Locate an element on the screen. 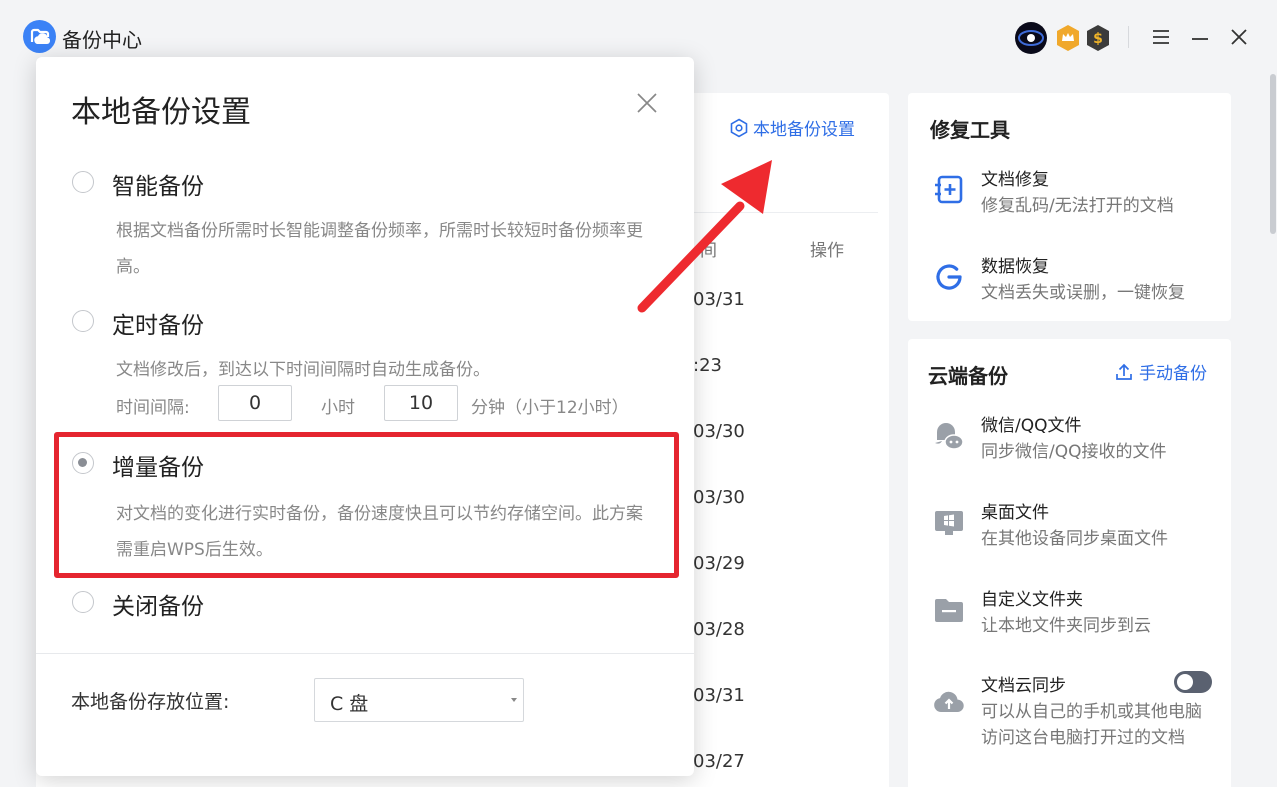  desktop-icon is located at coordinates (949, 523).